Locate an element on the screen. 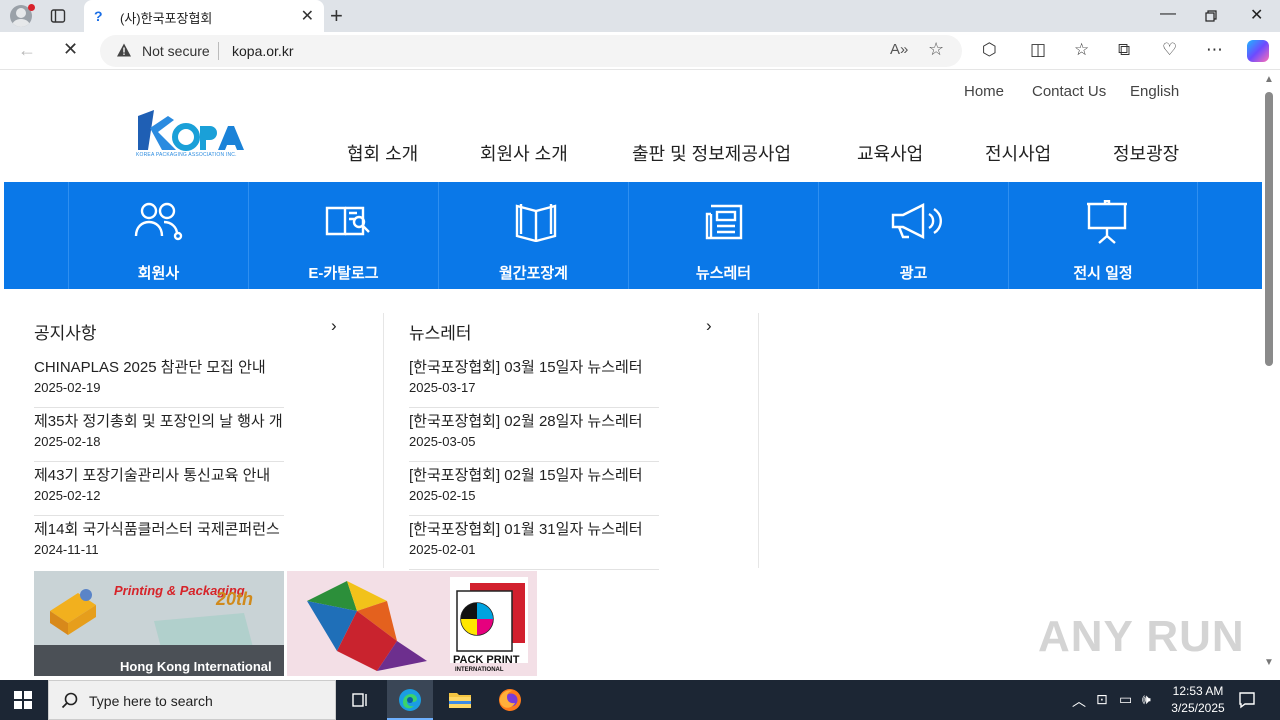 The height and width of the screenshot is (720, 1280). quick-exhibition-schedule: 전시 일정 is located at coordinates (1103, 235).